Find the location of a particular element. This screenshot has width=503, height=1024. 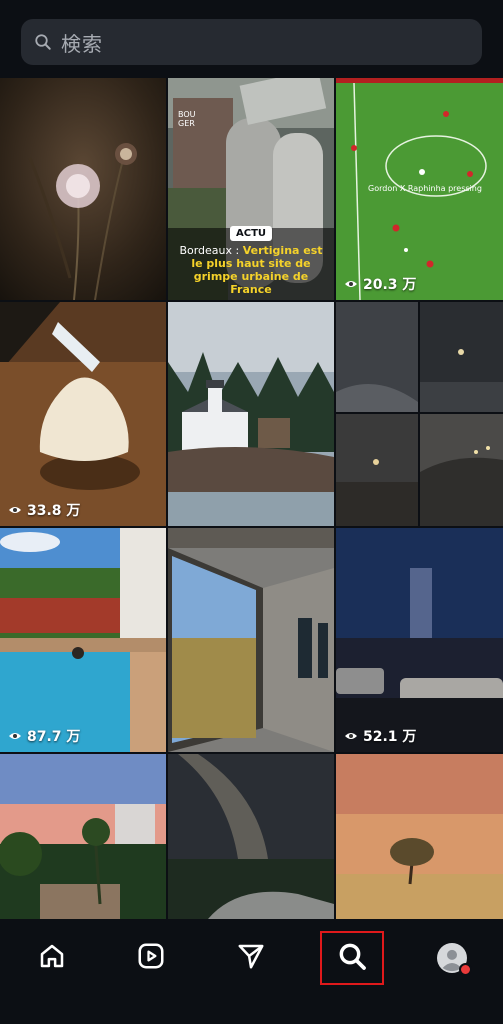

view-count-text: 87.7 万 is located at coordinates (54, 737).